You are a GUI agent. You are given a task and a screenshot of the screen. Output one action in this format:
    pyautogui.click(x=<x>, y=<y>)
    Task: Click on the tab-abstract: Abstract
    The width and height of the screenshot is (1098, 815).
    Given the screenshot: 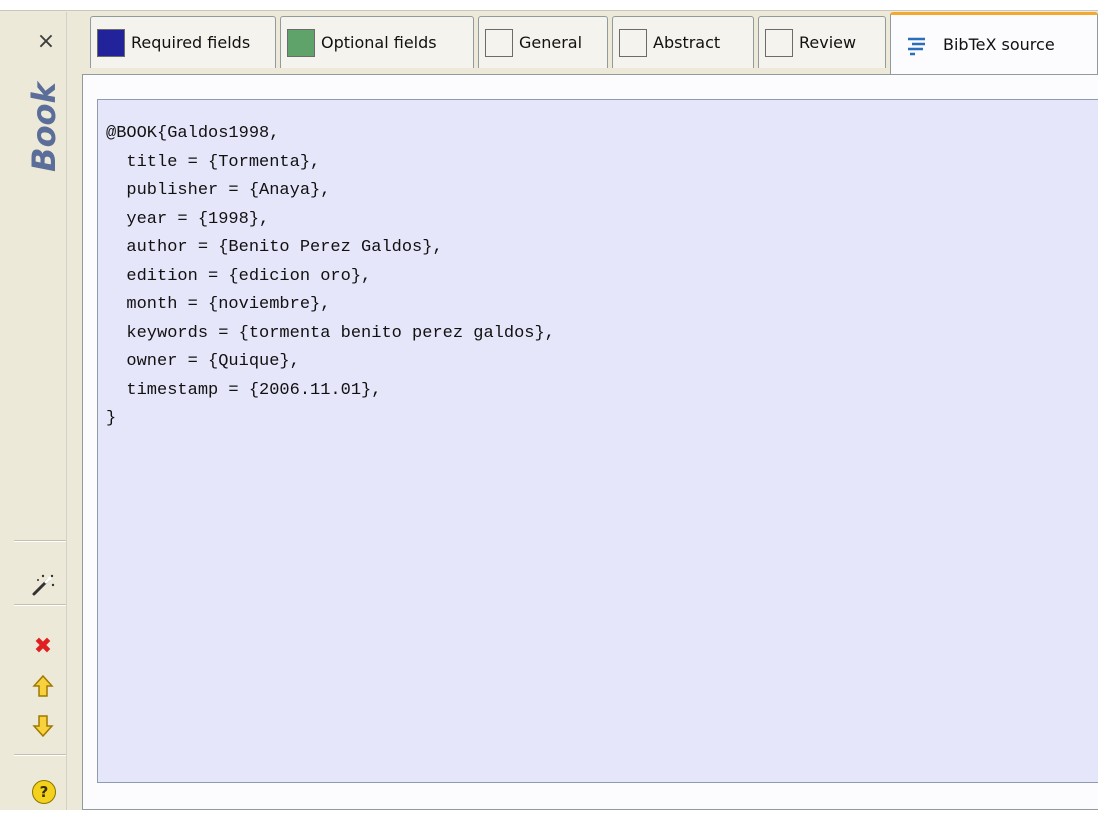 What is the action you would take?
    pyautogui.click(x=683, y=42)
    